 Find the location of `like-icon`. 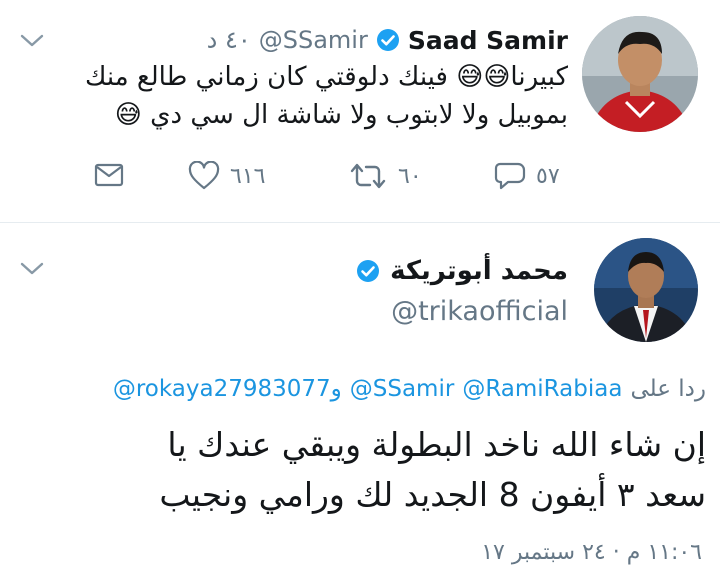

like-icon is located at coordinates (204, 176).